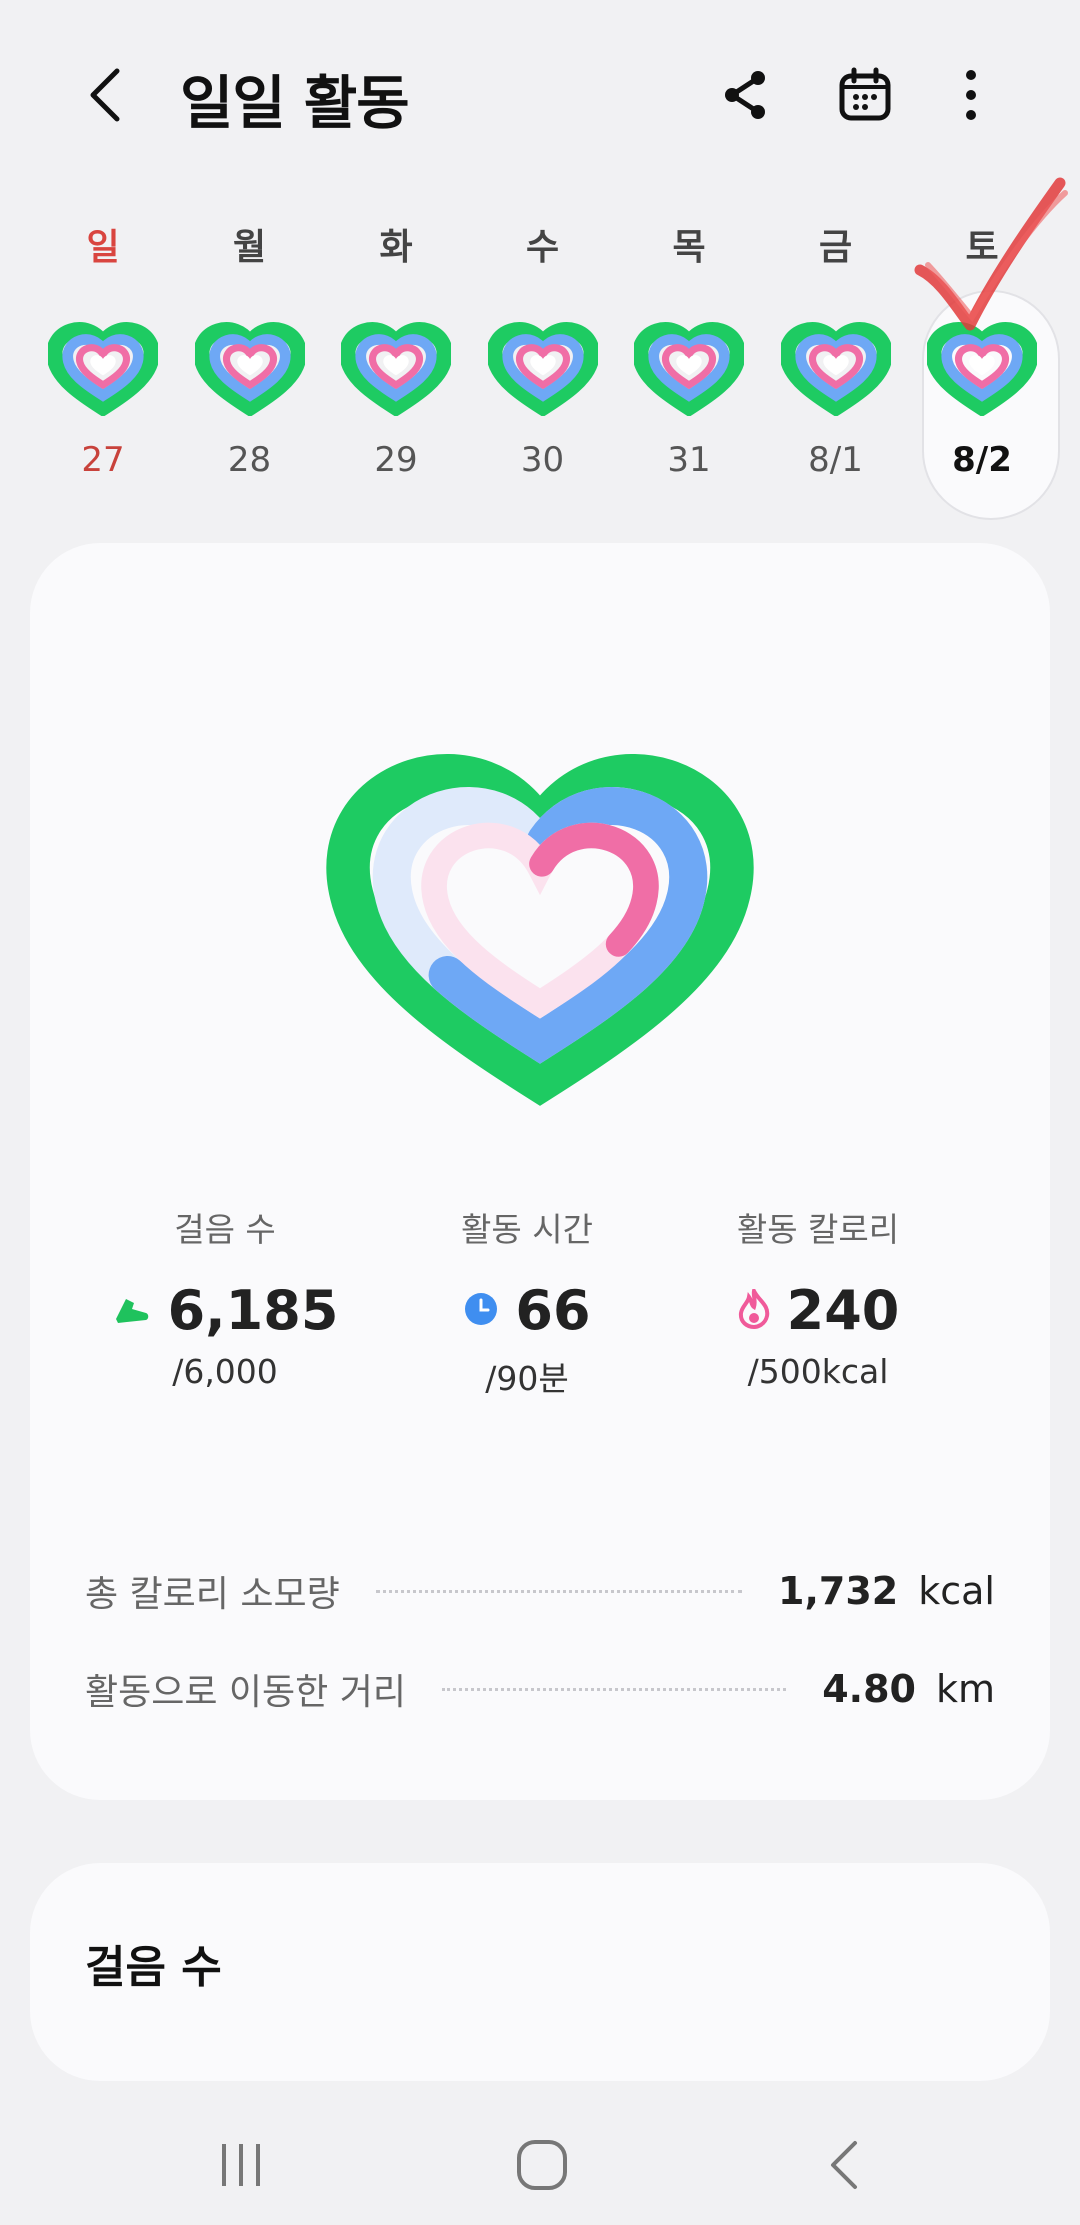  Describe the element at coordinates (754, 1308) in the screenshot. I see `flame-icon` at that location.